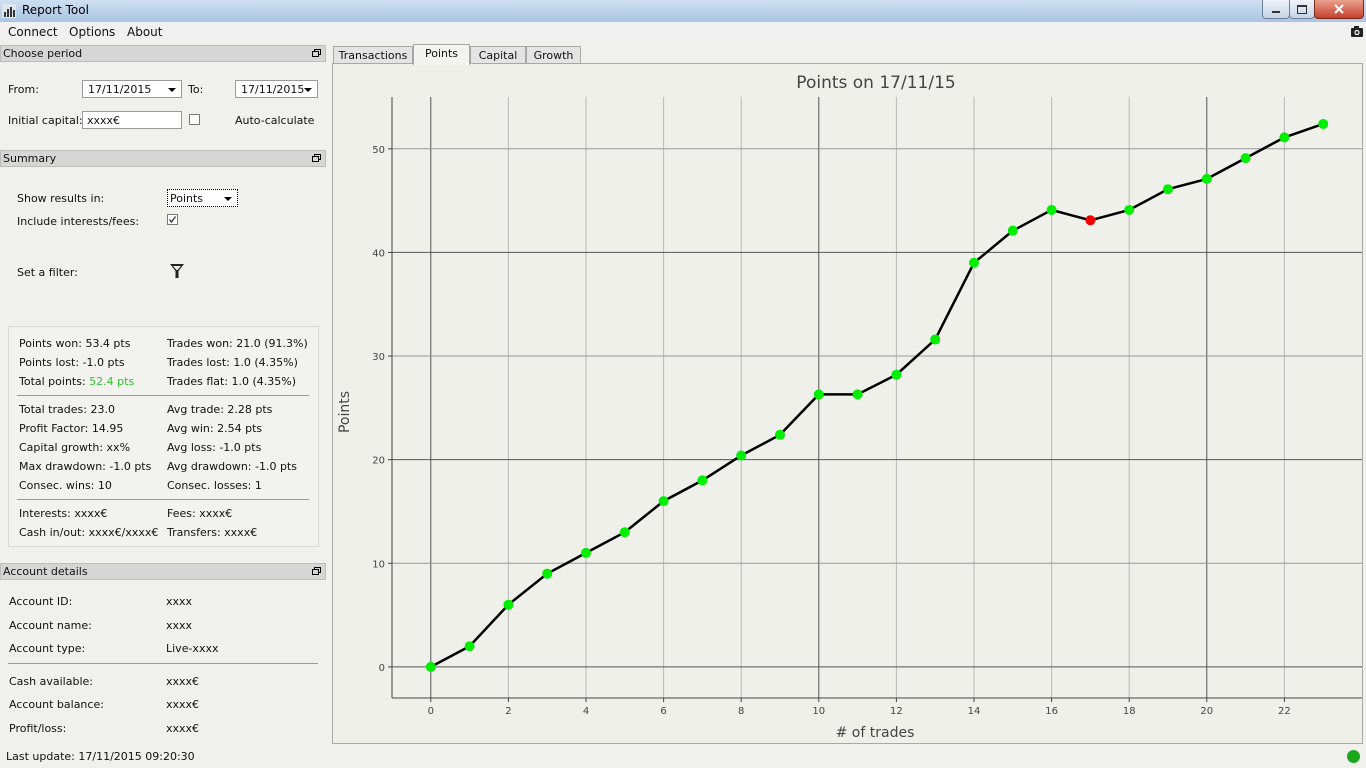 The width and height of the screenshot is (1366, 768). Describe the element at coordinates (104, 120) in the screenshot. I see `initial-capital-value: xxxx€` at that location.